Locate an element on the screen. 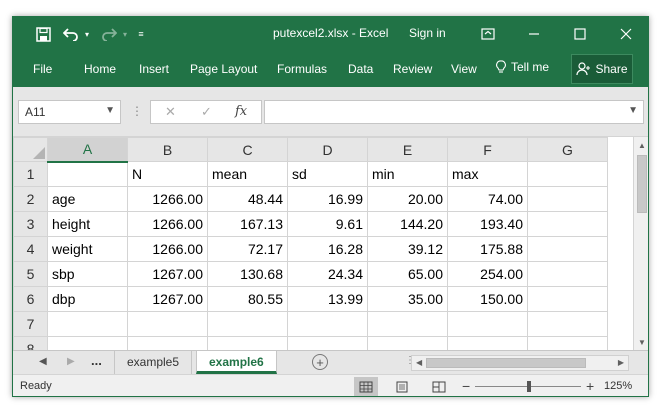 This screenshot has height=408, width=661. next-sheet-icon: ▶ is located at coordinates (71, 361).